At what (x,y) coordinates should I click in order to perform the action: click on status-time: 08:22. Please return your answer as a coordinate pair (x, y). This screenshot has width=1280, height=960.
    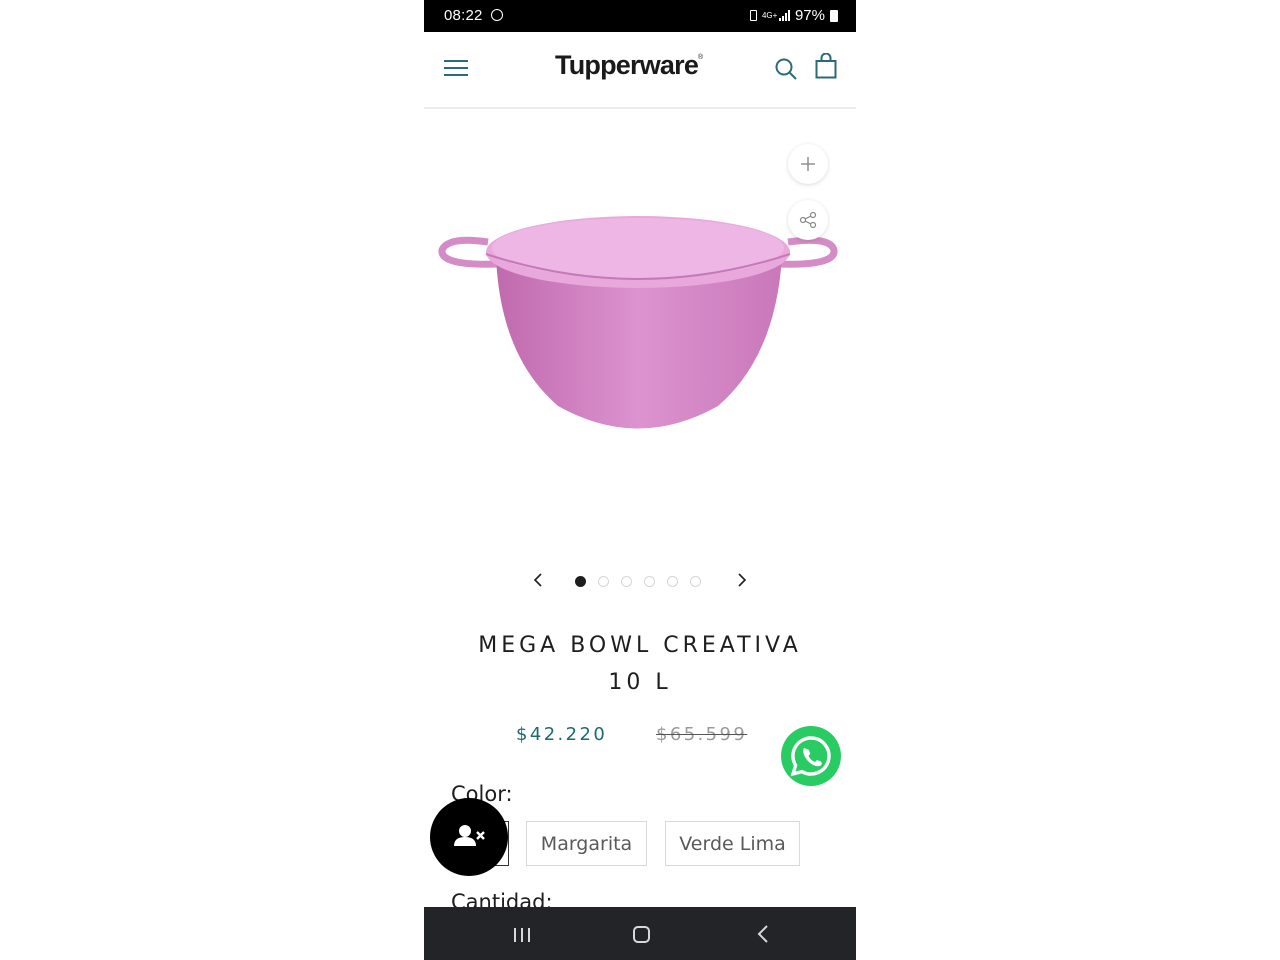
    Looking at the image, I should click on (463, 15).